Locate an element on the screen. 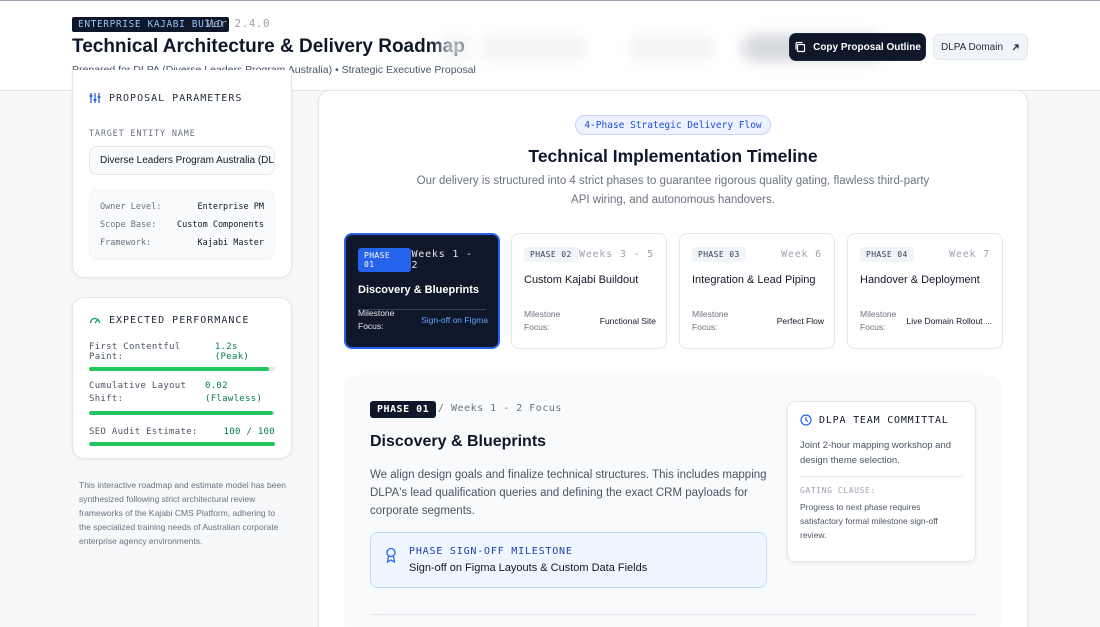 The height and width of the screenshot is (627, 1100). scope-base-value: Custom Components is located at coordinates (220, 225).